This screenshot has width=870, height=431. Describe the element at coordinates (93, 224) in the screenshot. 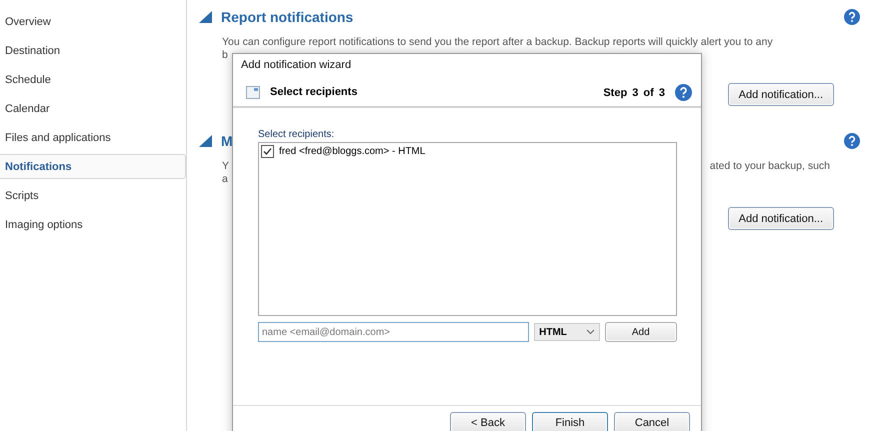

I see `sidebar-item: Imaging options` at that location.